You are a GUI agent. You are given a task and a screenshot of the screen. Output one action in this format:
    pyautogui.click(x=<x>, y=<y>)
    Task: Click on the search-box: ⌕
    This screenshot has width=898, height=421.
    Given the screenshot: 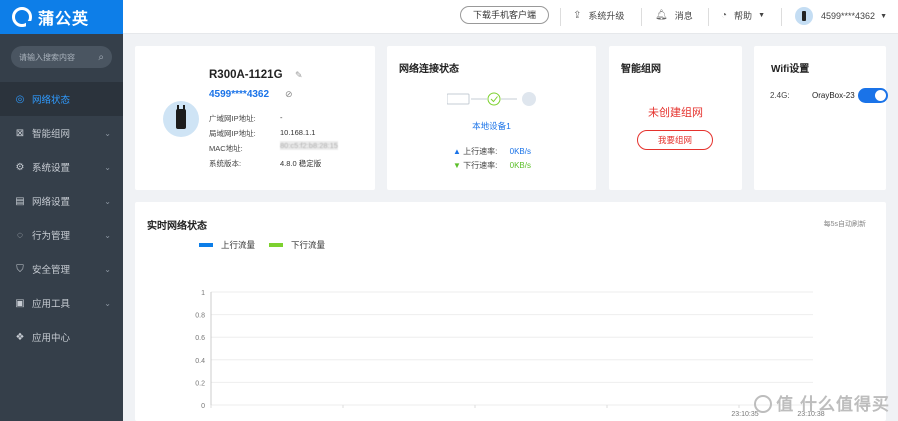 What is the action you would take?
    pyautogui.click(x=61, y=57)
    